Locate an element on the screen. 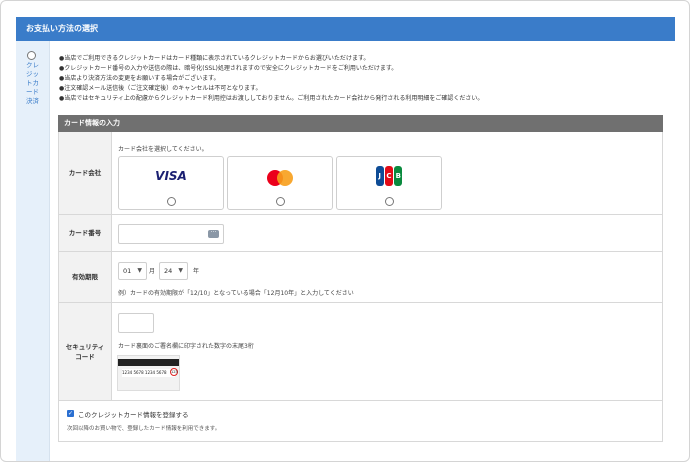 This screenshot has height=462, width=690. note-item: ●注文確認メール送信後（ご注文確定後）のキャンセルは不可となります。 is located at coordinates (160, 88).